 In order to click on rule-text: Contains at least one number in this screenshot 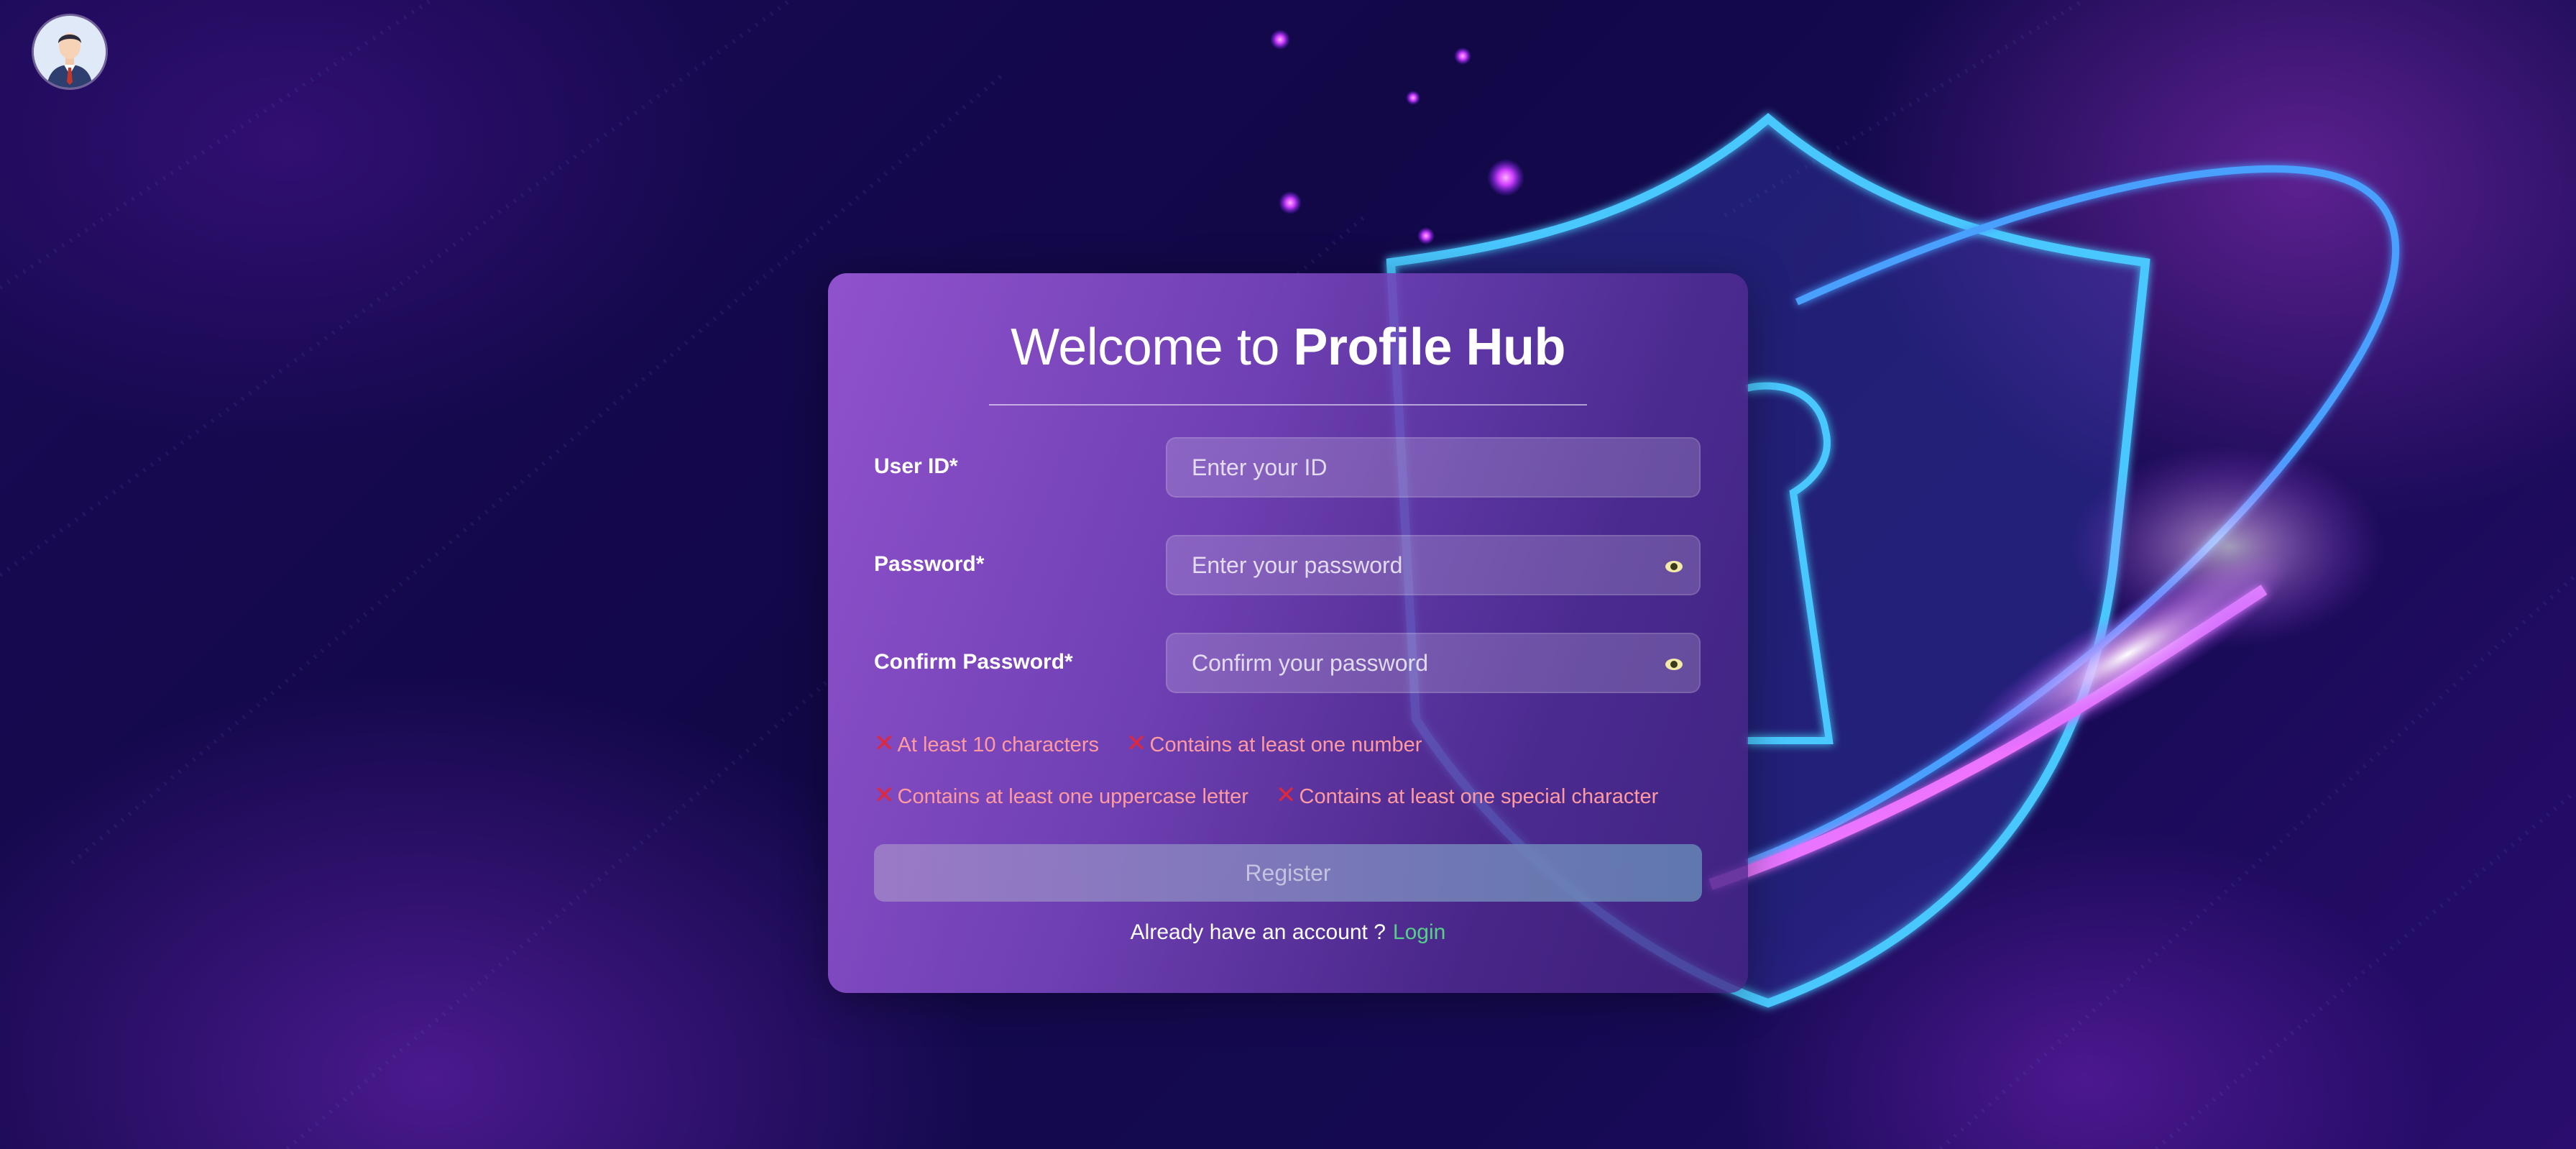, I will do `click(1285, 744)`.